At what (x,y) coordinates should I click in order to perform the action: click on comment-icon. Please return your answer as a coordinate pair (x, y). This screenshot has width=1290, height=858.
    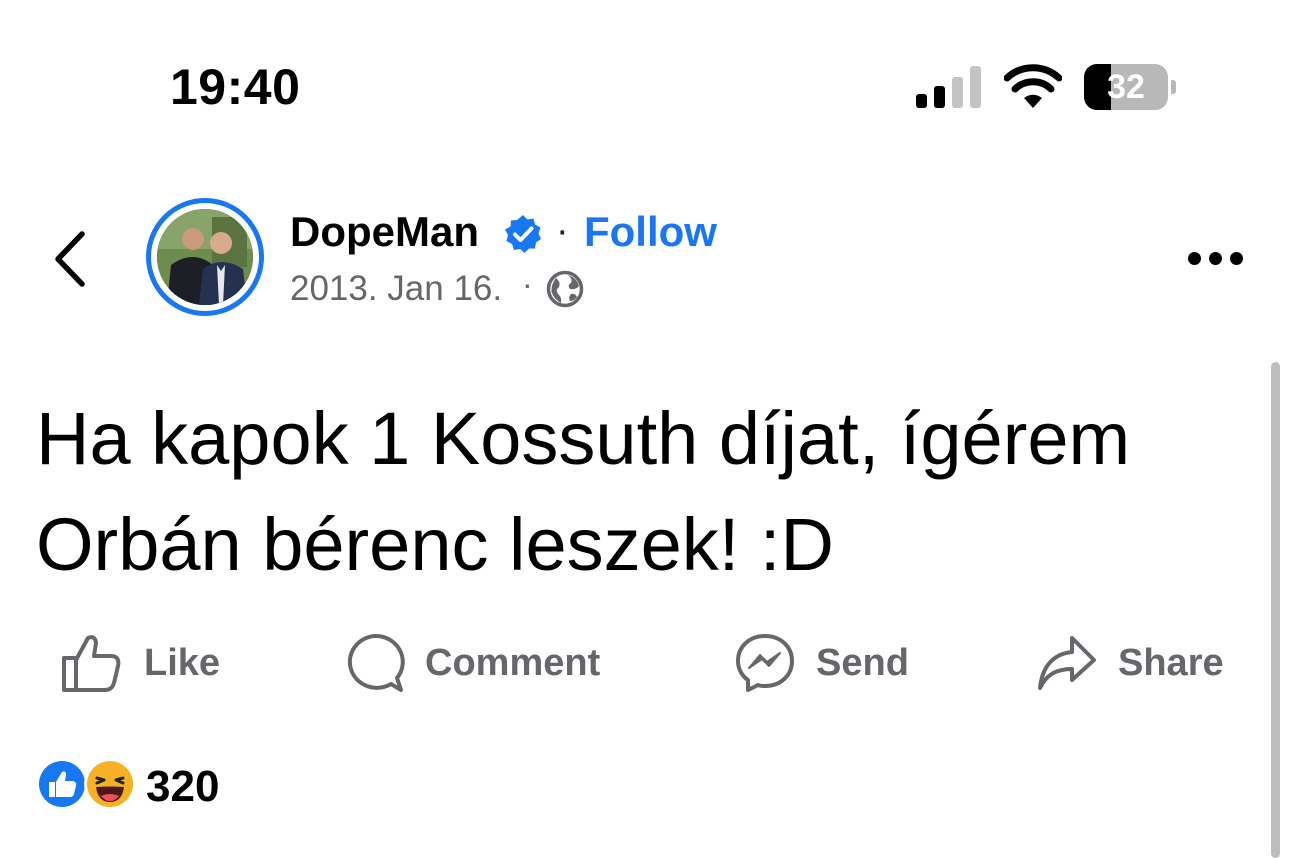
    Looking at the image, I should click on (376, 662).